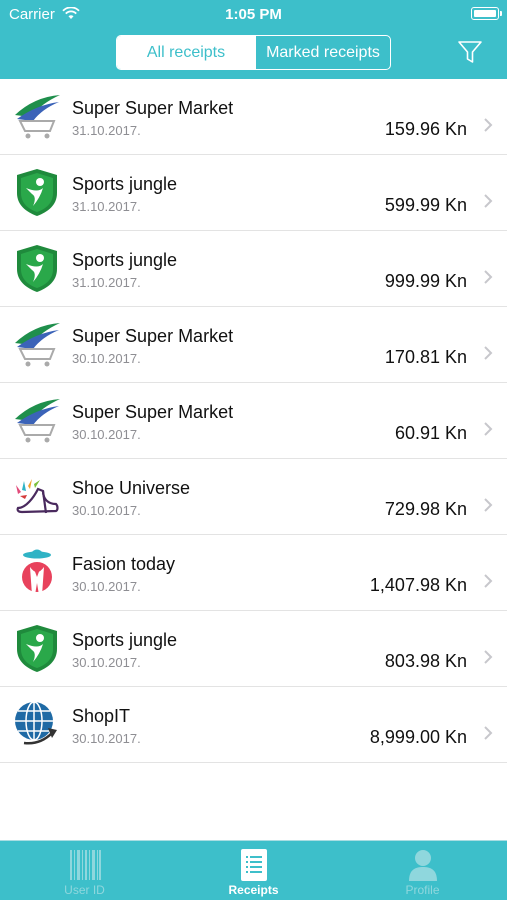 The width and height of the screenshot is (507, 900). Describe the element at coordinates (422, 865) in the screenshot. I see `profile-icon` at that location.